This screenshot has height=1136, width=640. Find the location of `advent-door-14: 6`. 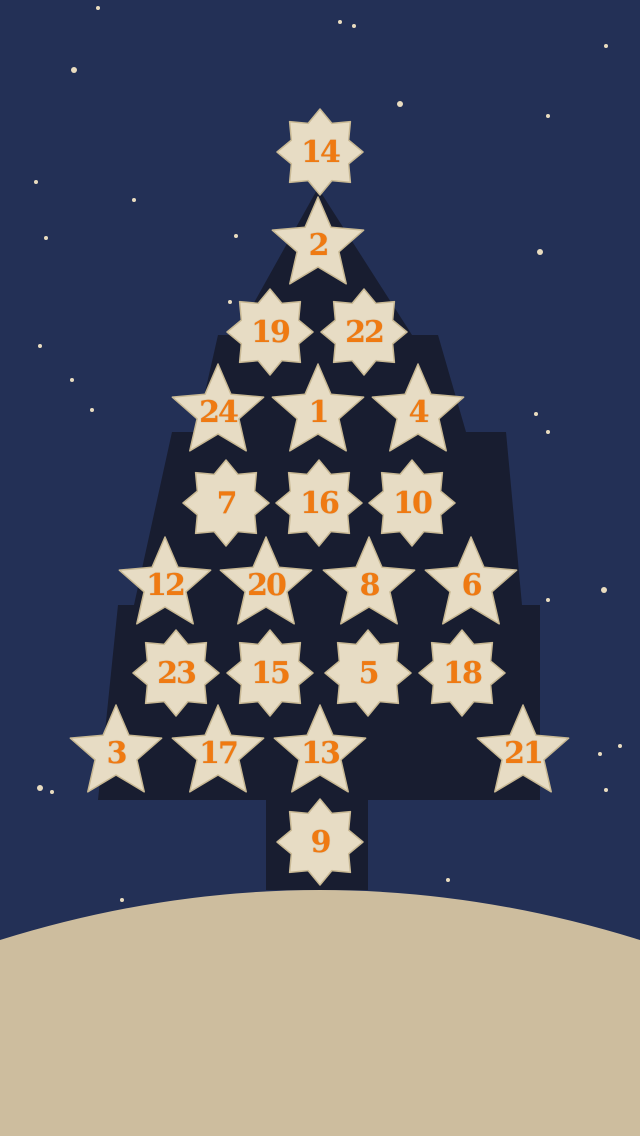

advent-door-14: 6 is located at coordinates (471, 585).